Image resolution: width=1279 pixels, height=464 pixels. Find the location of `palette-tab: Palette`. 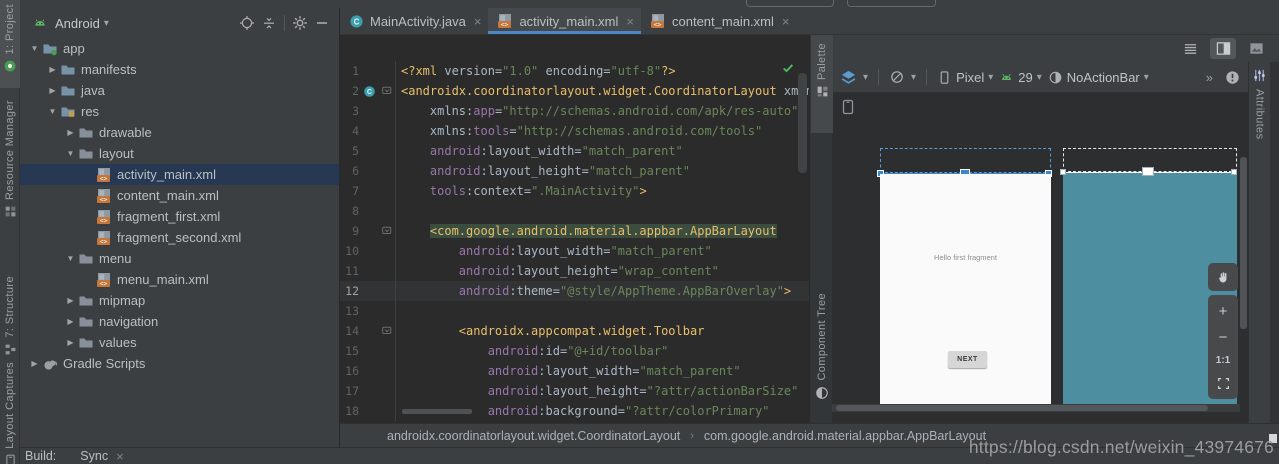

palette-tab: Palette is located at coordinates (822, 84).